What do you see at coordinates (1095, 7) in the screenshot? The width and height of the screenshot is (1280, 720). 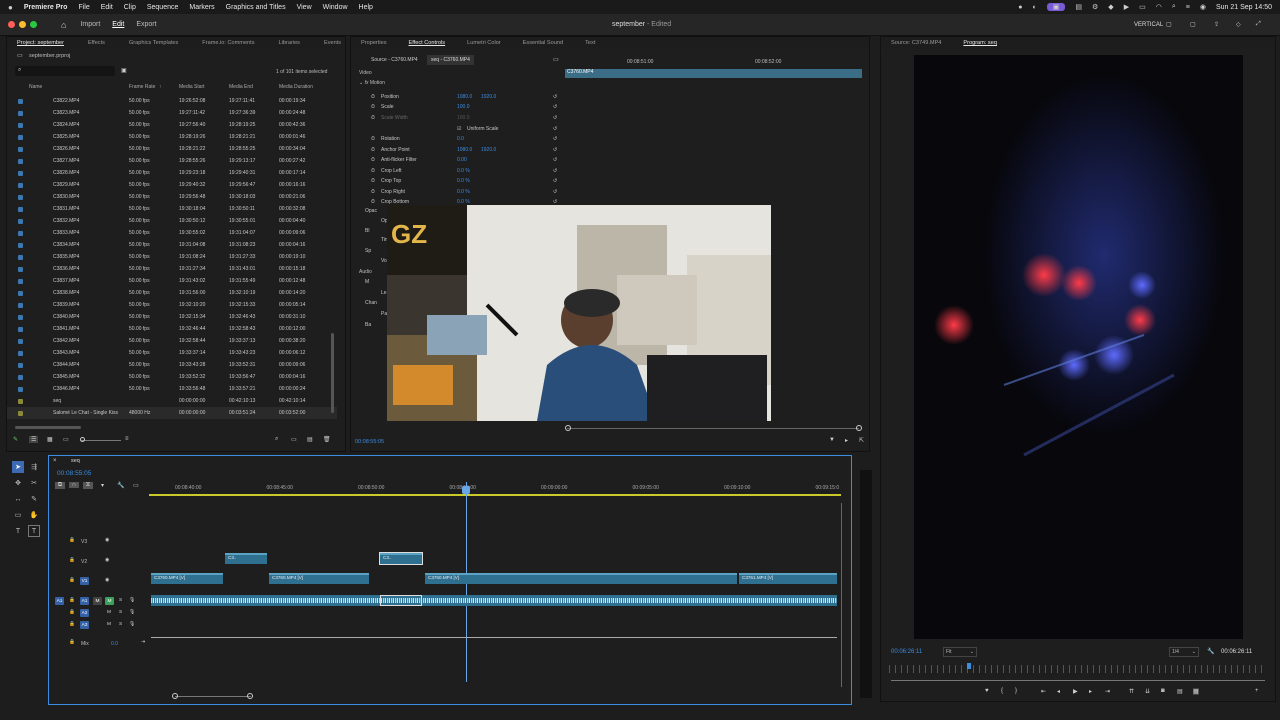 I see `status-icon: ⚙` at bounding box center [1095, 7].